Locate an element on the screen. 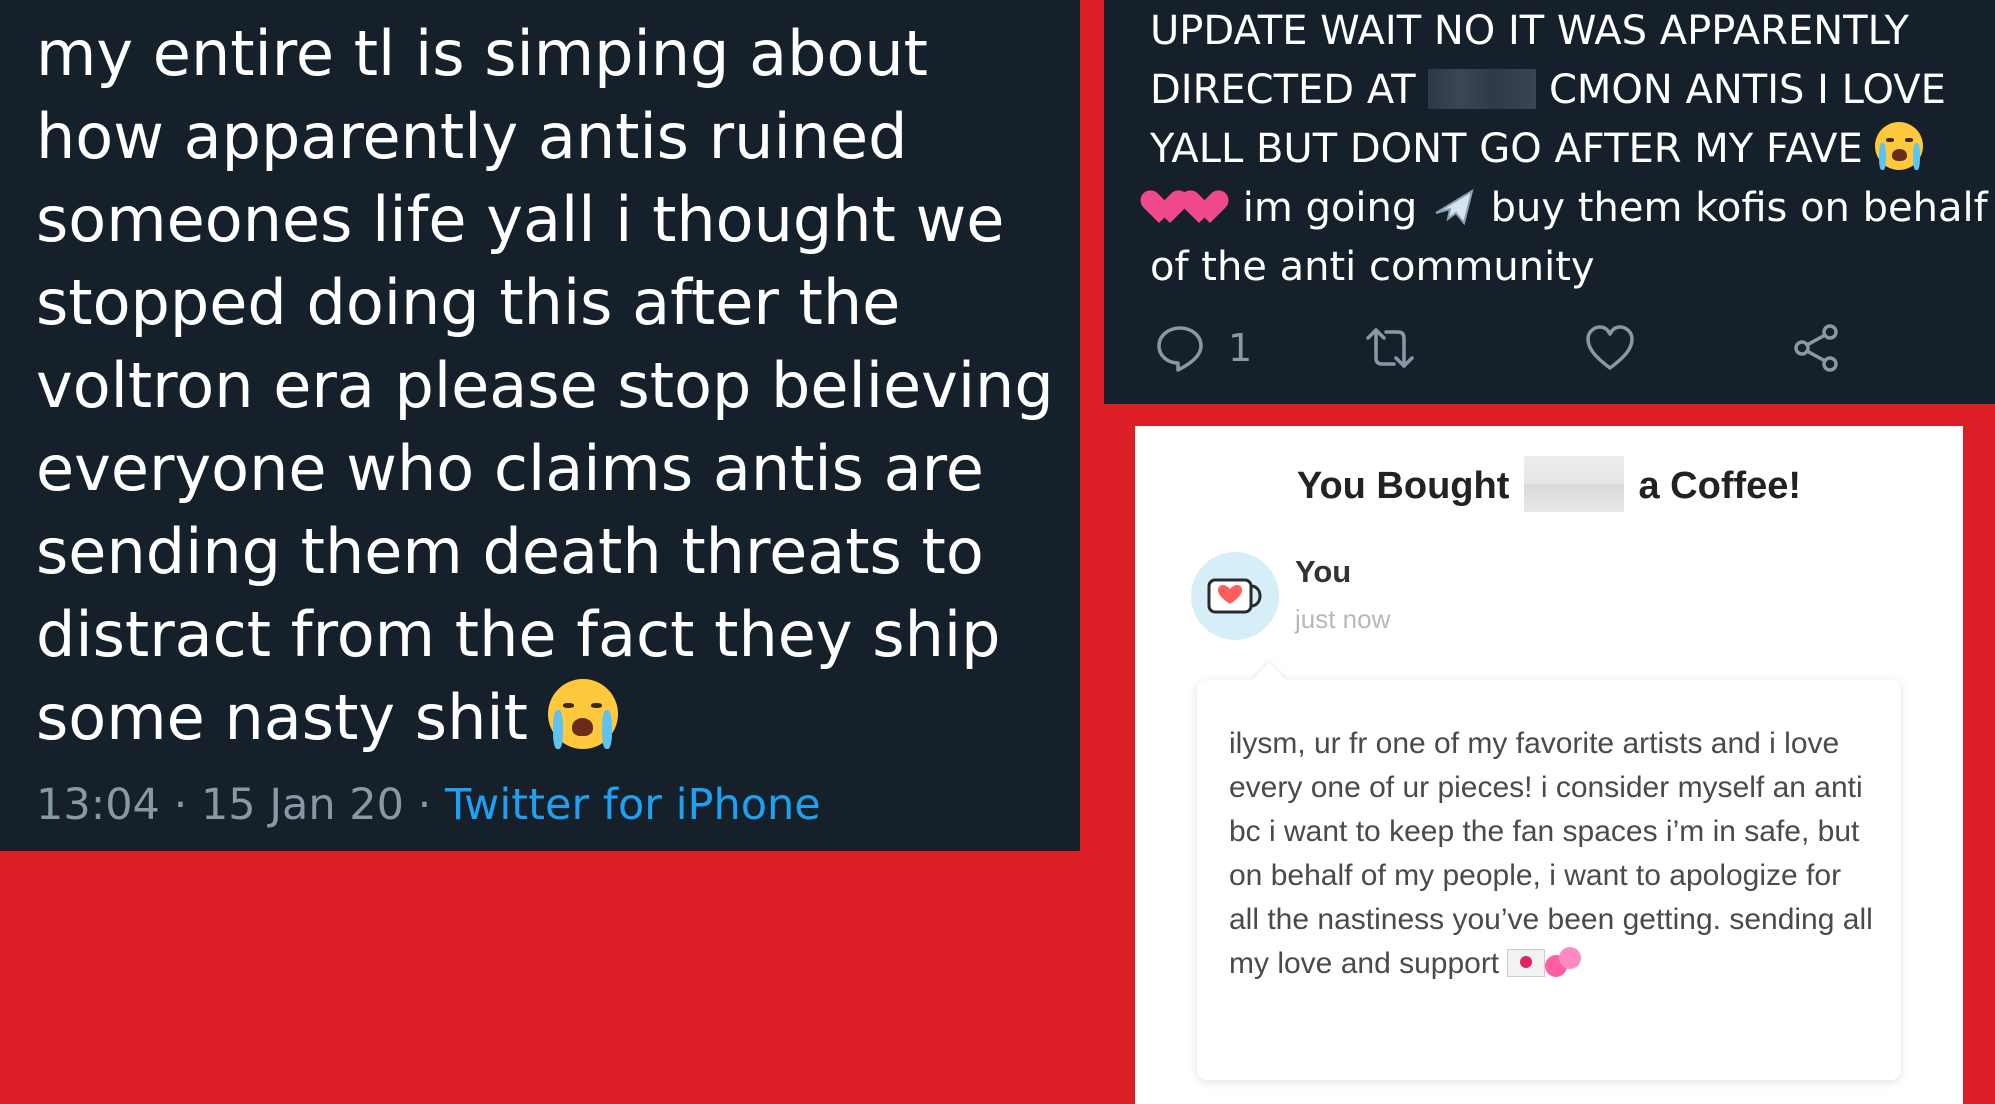  card-title: You Bought a Coffee! is located at coordinates (1549, 484).